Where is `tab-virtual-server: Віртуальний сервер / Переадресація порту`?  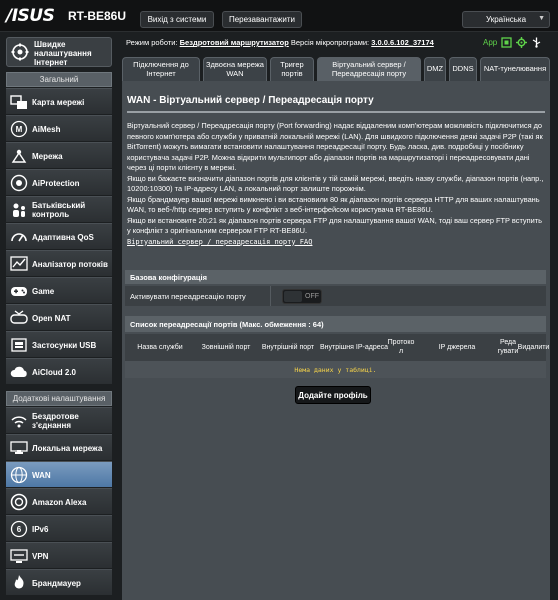 tab-virtual-server: Віртуальний сервер / Переадресація порту is located at coordinates (369, 69).